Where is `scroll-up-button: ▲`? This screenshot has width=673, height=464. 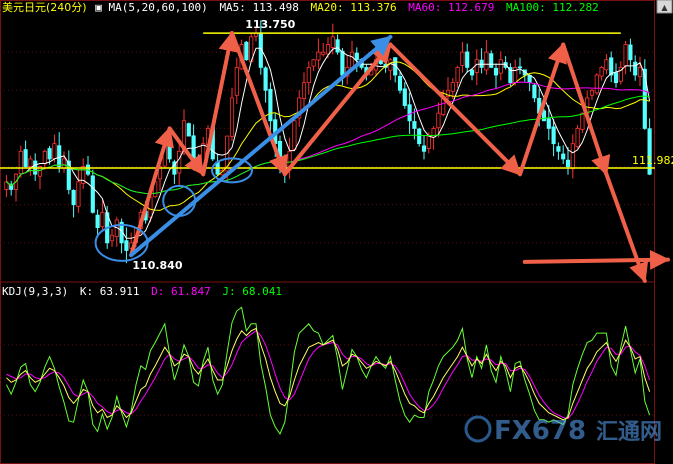 scroll-up-button: ▲ is located at coordinates (664, 7).